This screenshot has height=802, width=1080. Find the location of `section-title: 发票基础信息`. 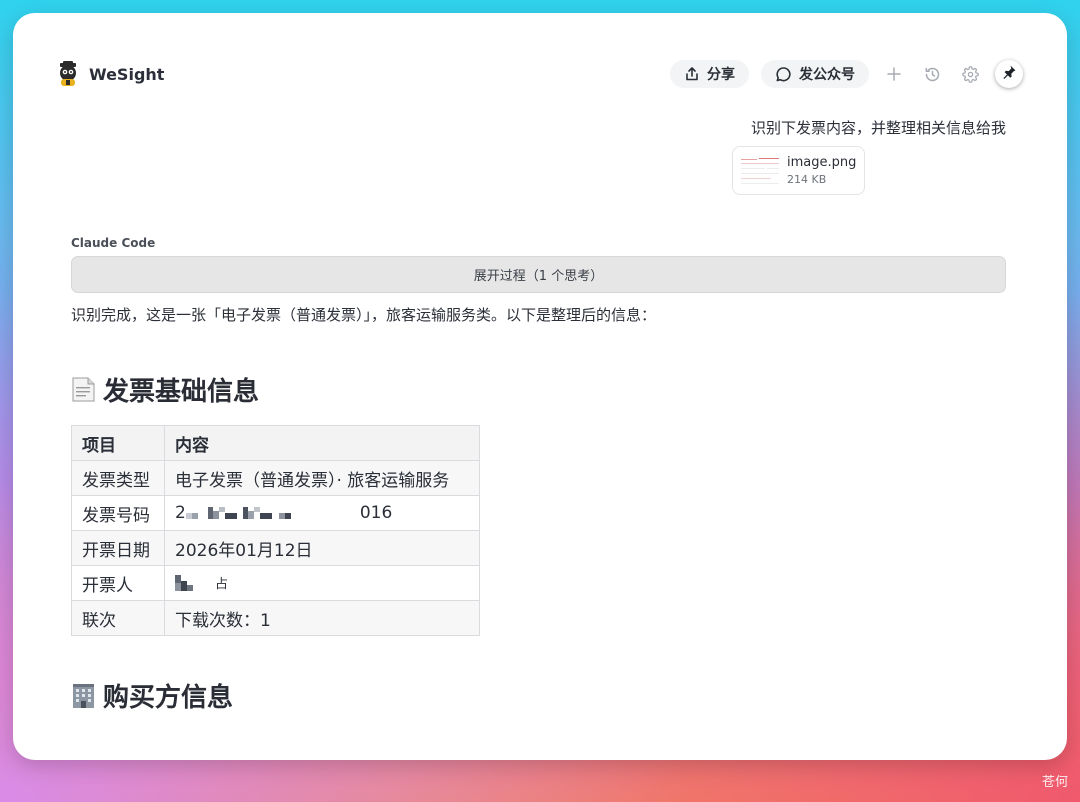

section-title: 发票基础信息 is located at coordinates (181, 392).